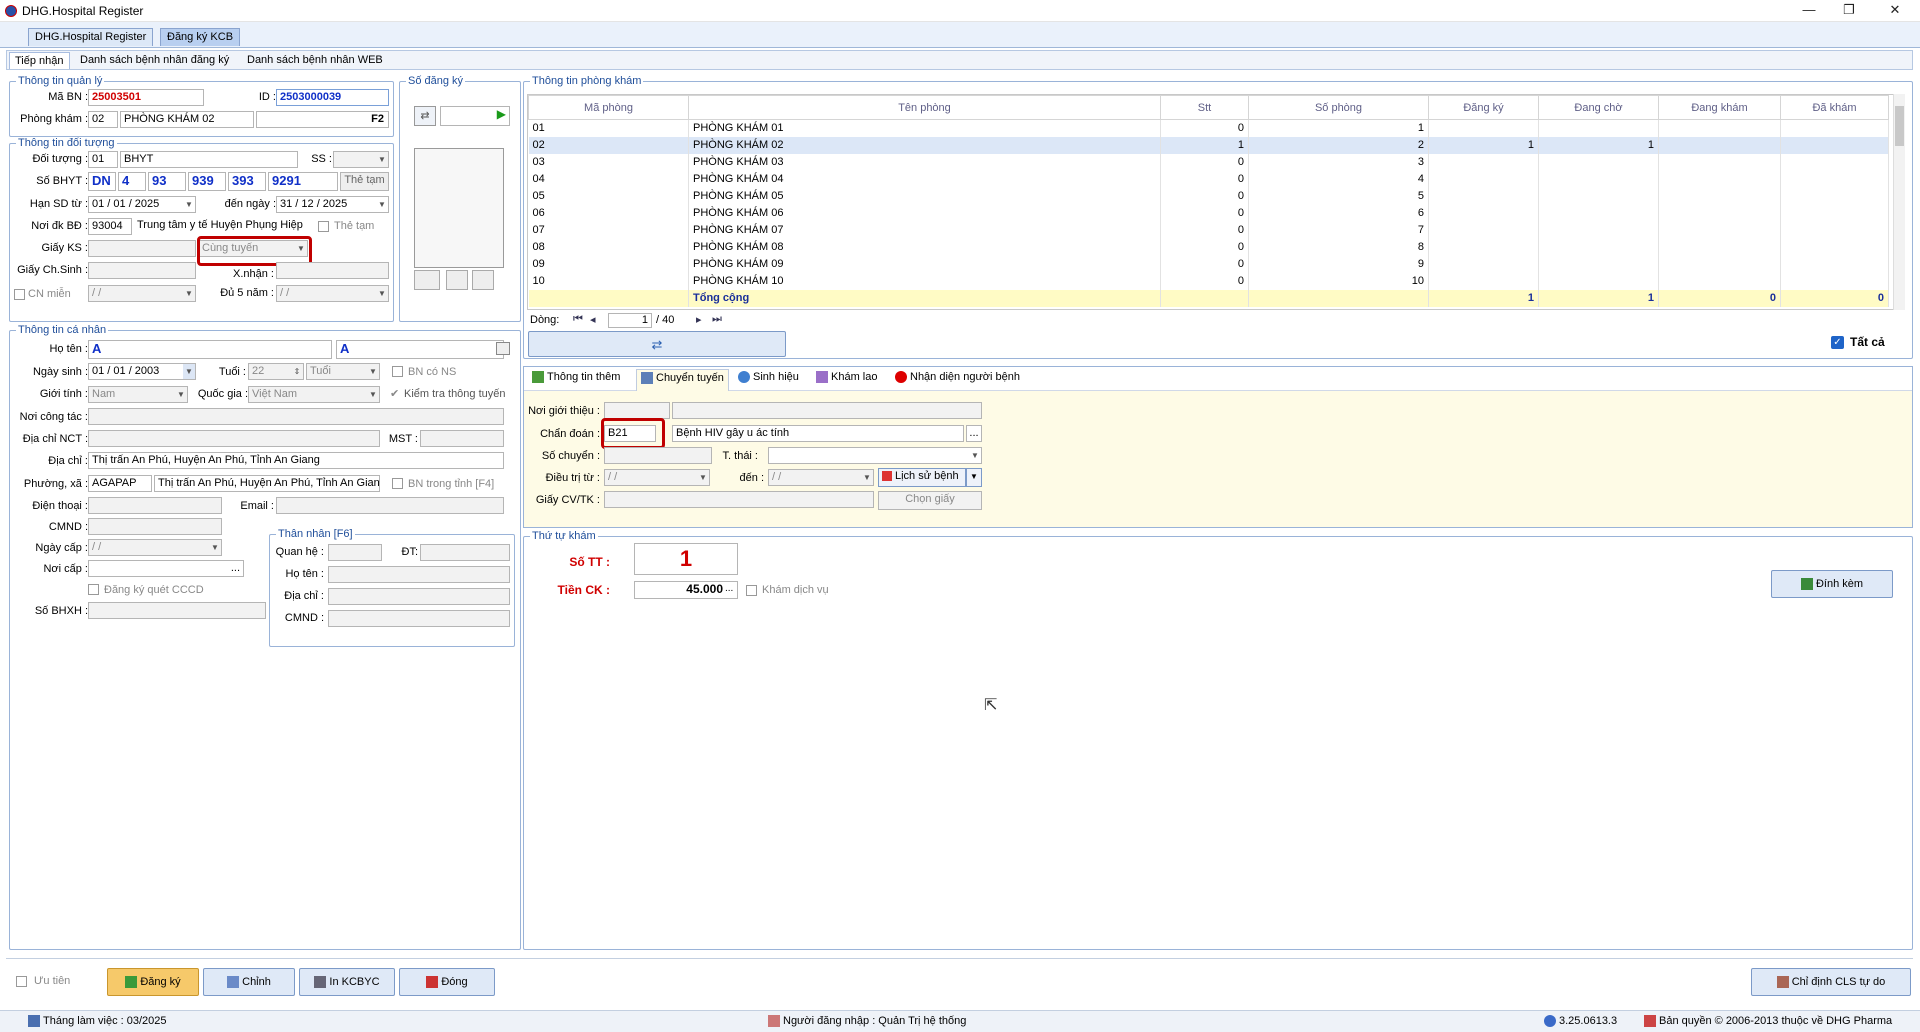 This screenshot has height=1032, width=1920. Describe the element at coordinates (332, 293) in the screenshot. I see `du-5-nam-date: / / ▼` at that location.